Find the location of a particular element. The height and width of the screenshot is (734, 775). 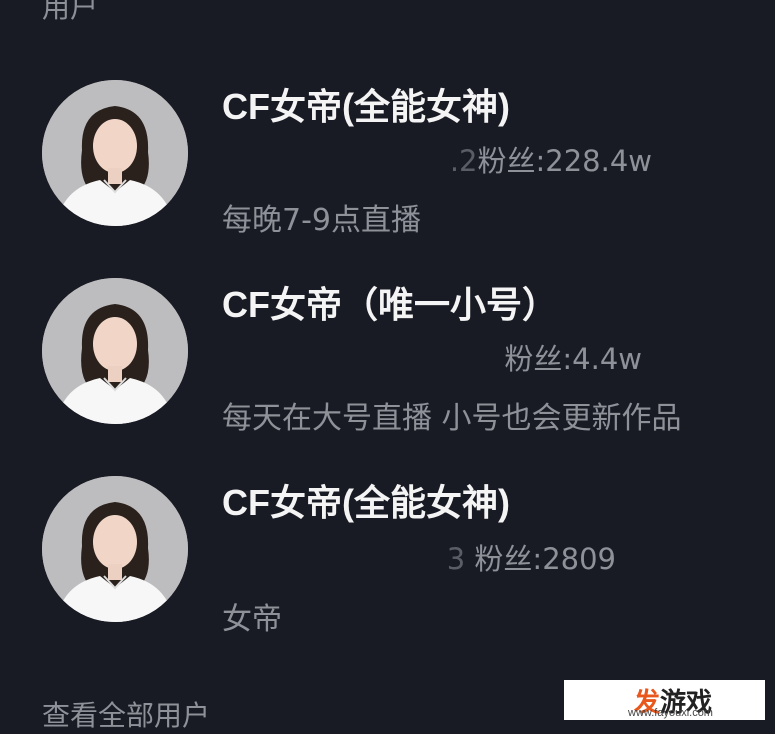

user-name: CF女帝（唯一小号） is located at coordinates (390, 302).